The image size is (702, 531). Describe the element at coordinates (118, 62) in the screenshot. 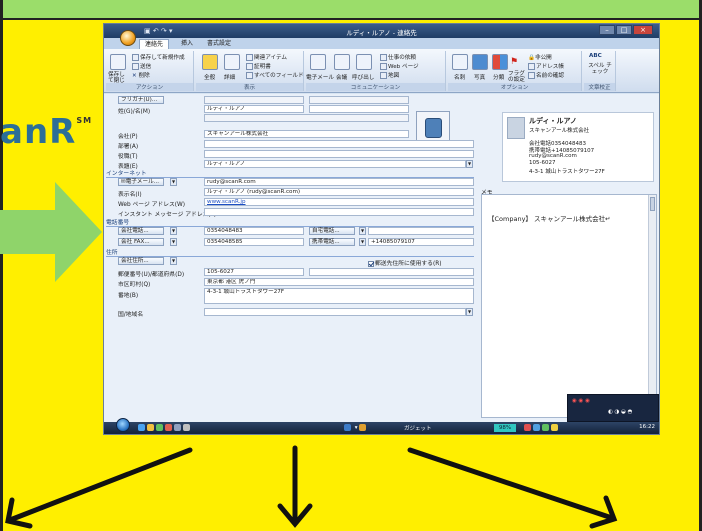

I see `save-icon` at that location.